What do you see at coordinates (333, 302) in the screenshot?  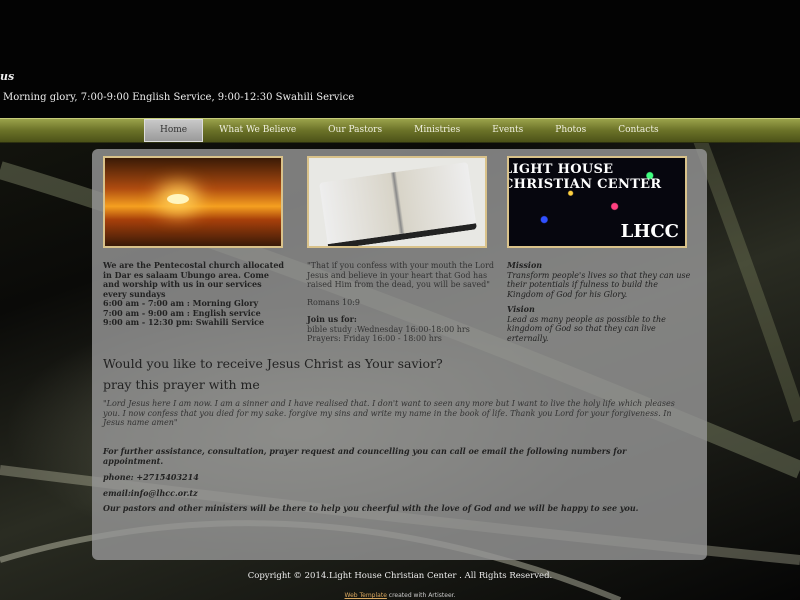 I see `verse-reference: Romans 10:9` at bounding box center [333, 302].